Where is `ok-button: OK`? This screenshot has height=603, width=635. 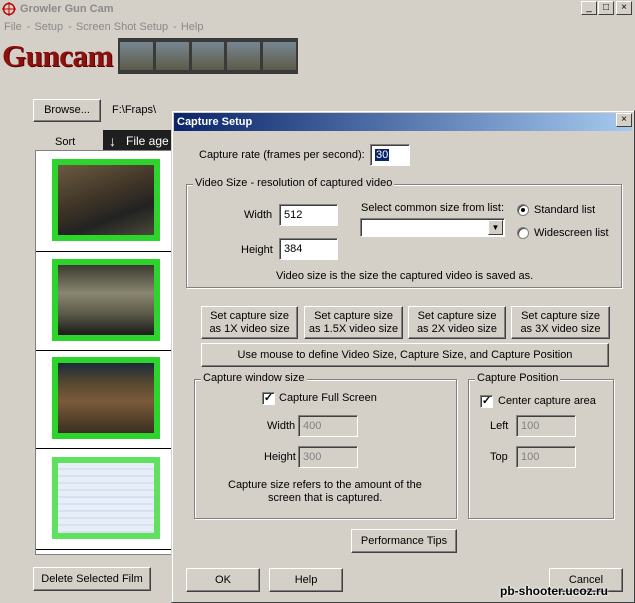
ok-button: OK is located at coordinates (223, 580).